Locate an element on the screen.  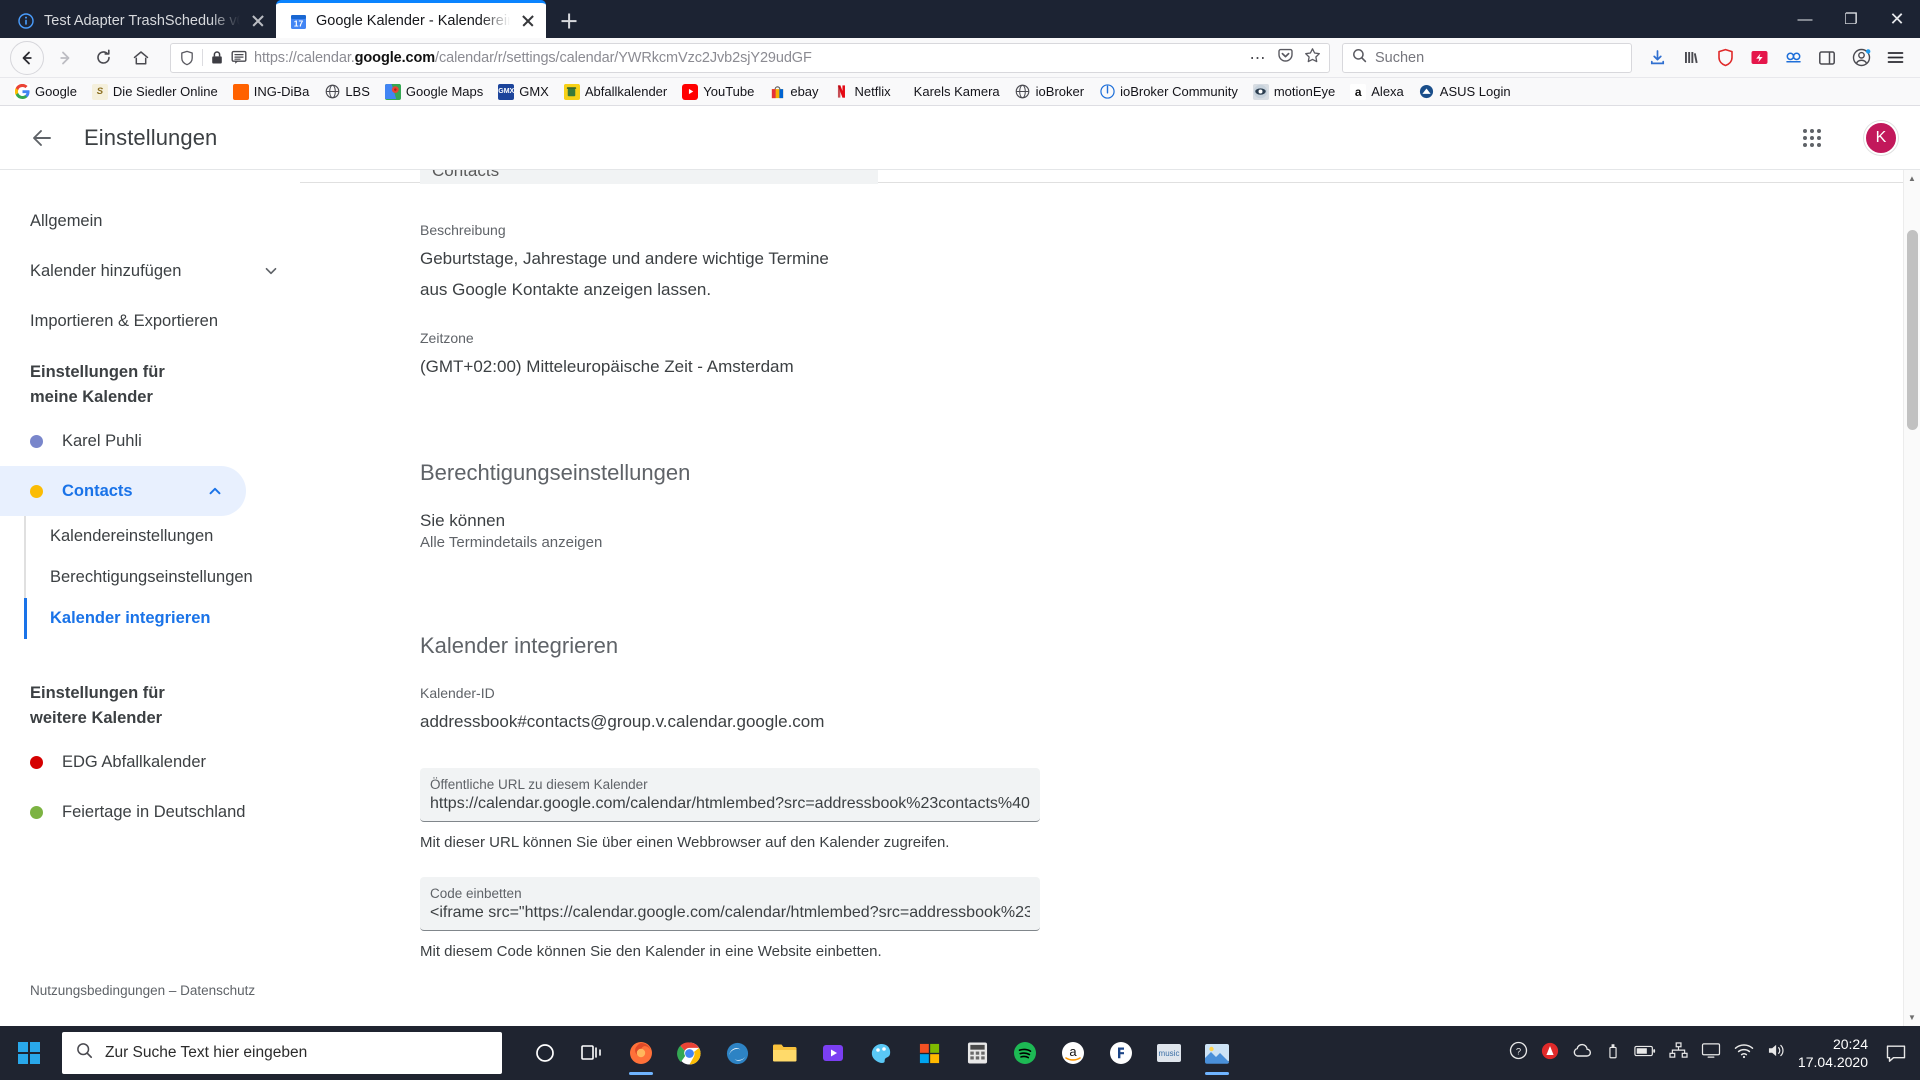
bookmark-item: a Alexa is located at coordinates (1377, 92).